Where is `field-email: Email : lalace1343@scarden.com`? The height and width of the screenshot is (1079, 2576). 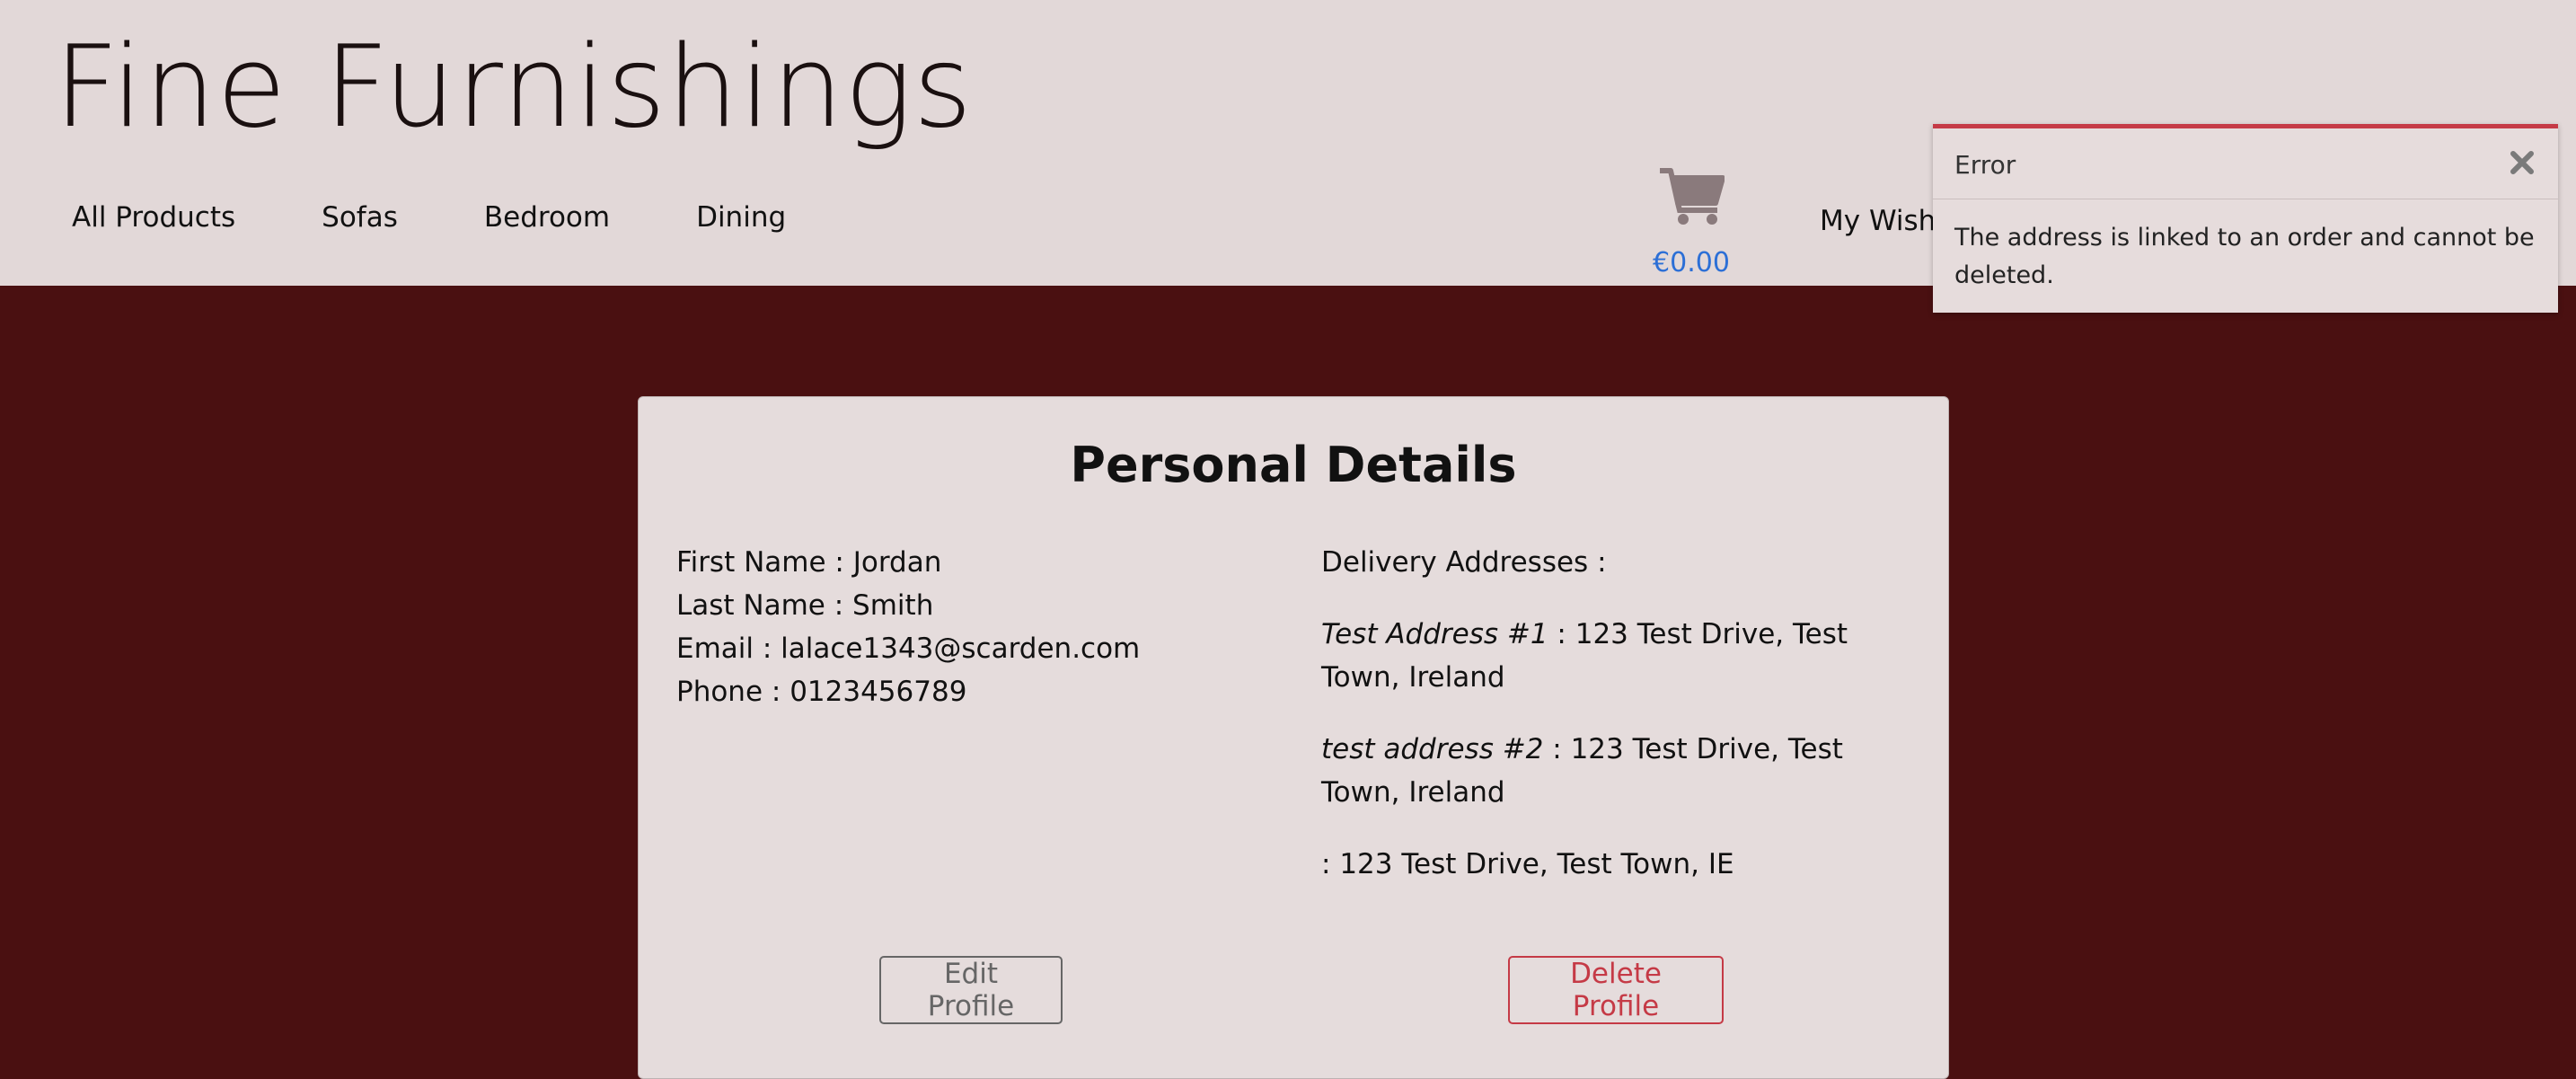
field-email: Email : lalace1343@scarden.com is located at coordinates (908, 648).